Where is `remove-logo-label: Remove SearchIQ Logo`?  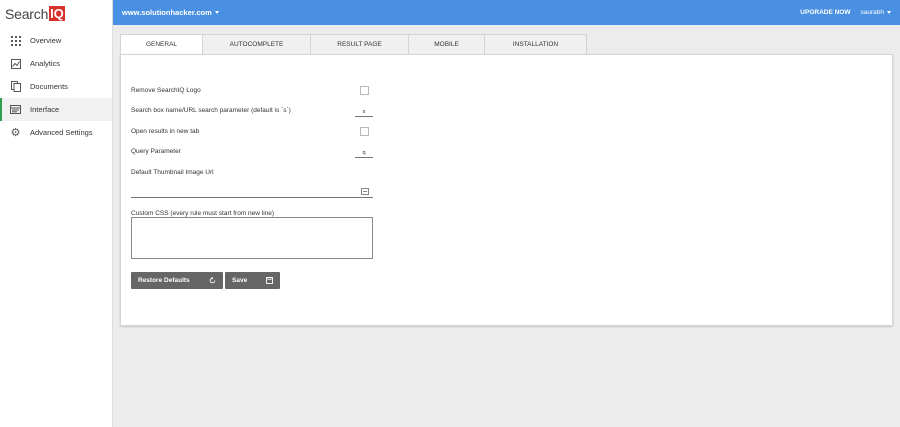
remove-logo-label: Remove SearchIQ Logo is located at coordinates (166, 90).